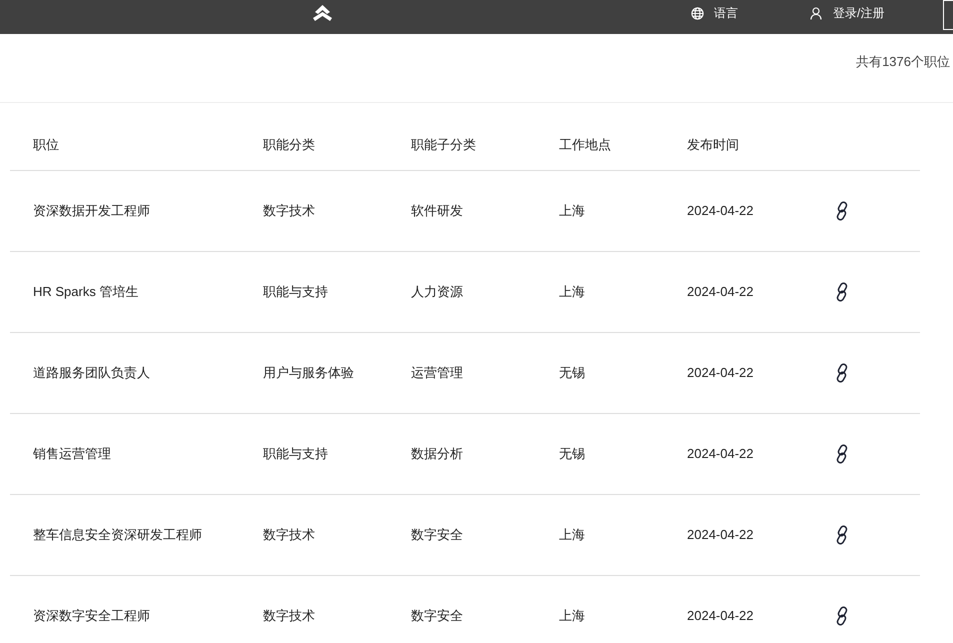 Image resolution: width=953 pixels, height=643 pixels. What do you see at coordinates (91, 372) in the screenshot?
I see `job-title-link: 道路服务团队负责人` at bounding box center [91, 372].